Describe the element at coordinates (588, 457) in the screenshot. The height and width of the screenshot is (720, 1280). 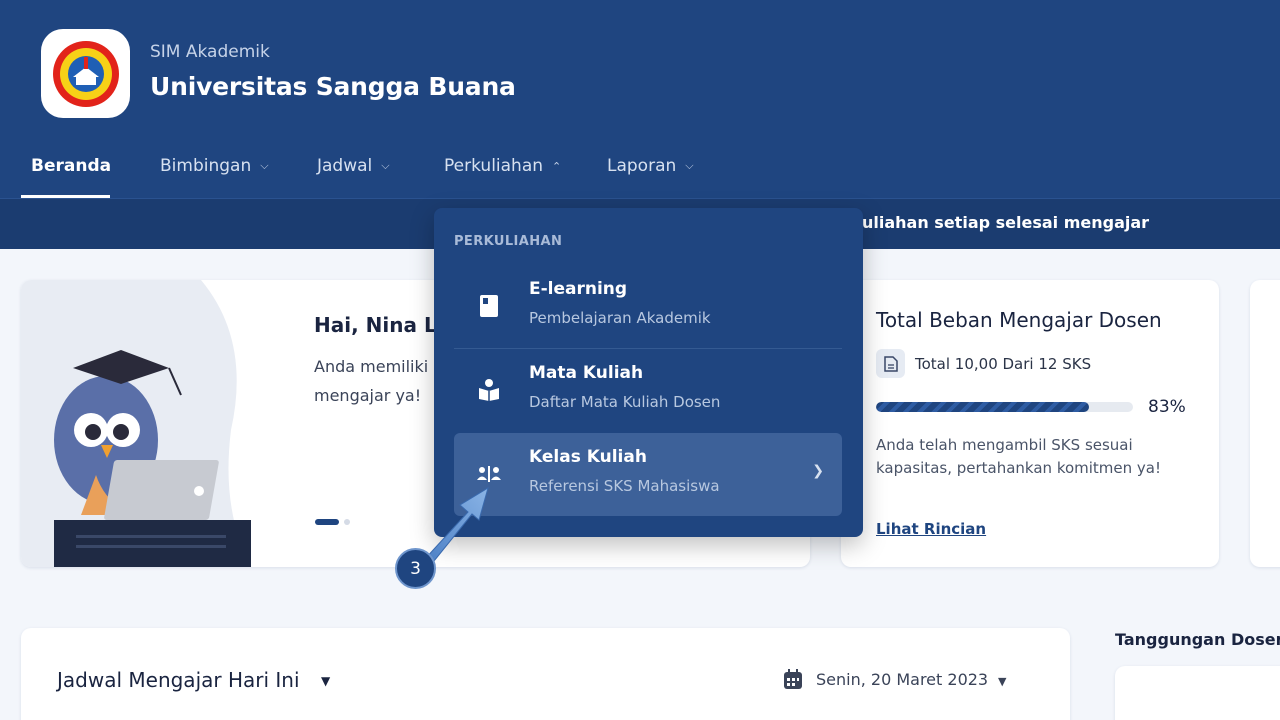
I see `dropdown-item-label: Kelas Kuliah` at that location.